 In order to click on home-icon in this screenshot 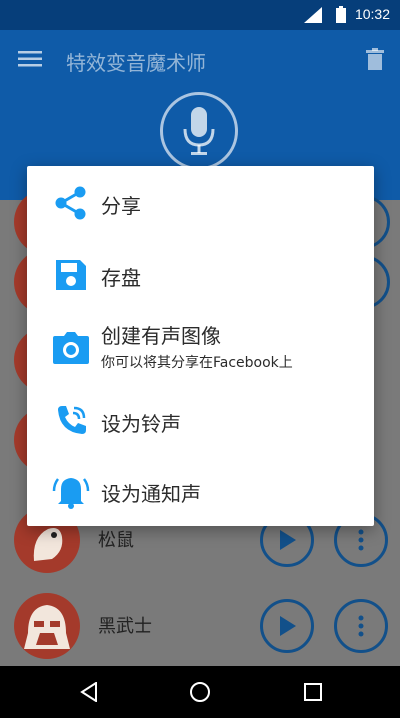, I will do `click(200, 692)`.